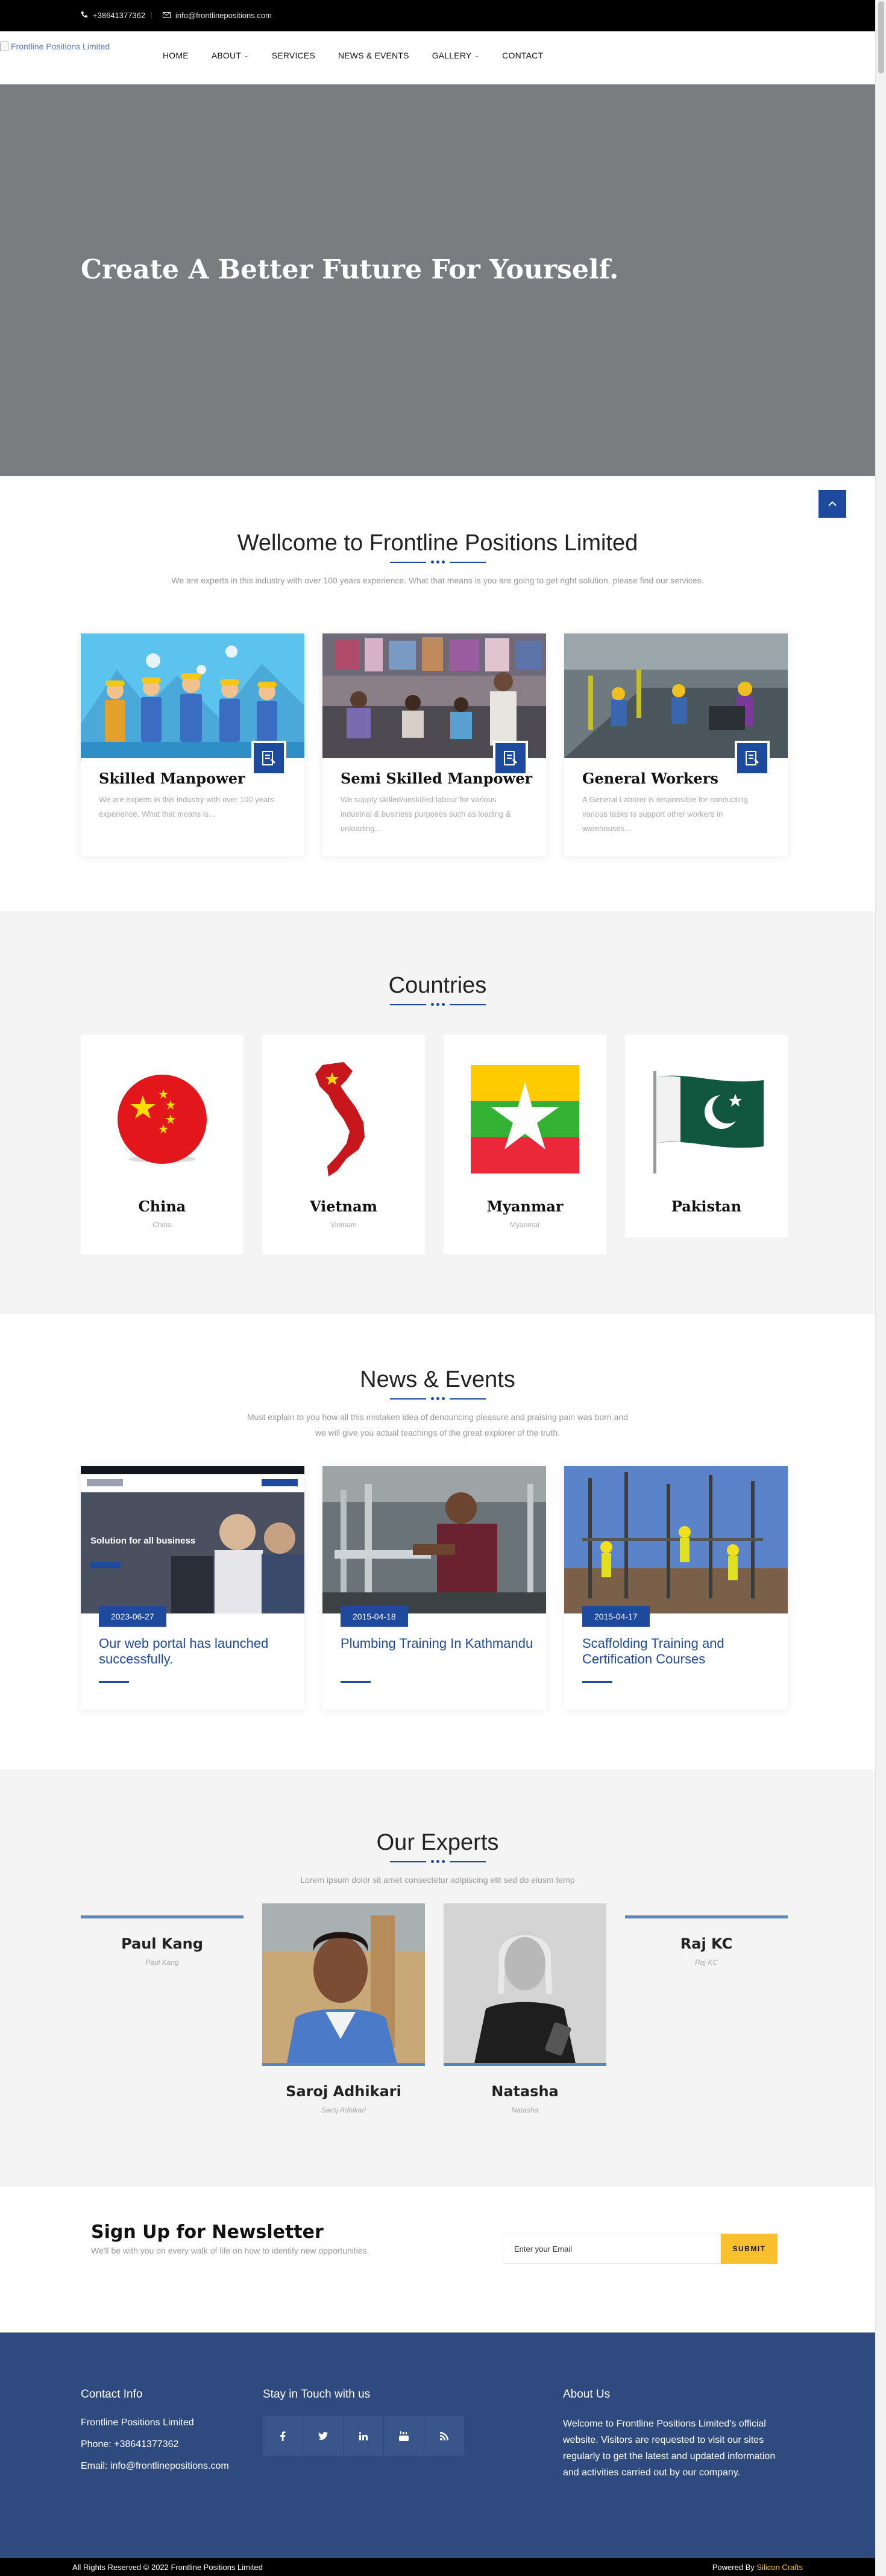 Image resolution: width=886 pixels, height=2576 pixels. Describe the element at coordinates (323, 2436) in the screenshot. I see `twitter-icon` at that location.